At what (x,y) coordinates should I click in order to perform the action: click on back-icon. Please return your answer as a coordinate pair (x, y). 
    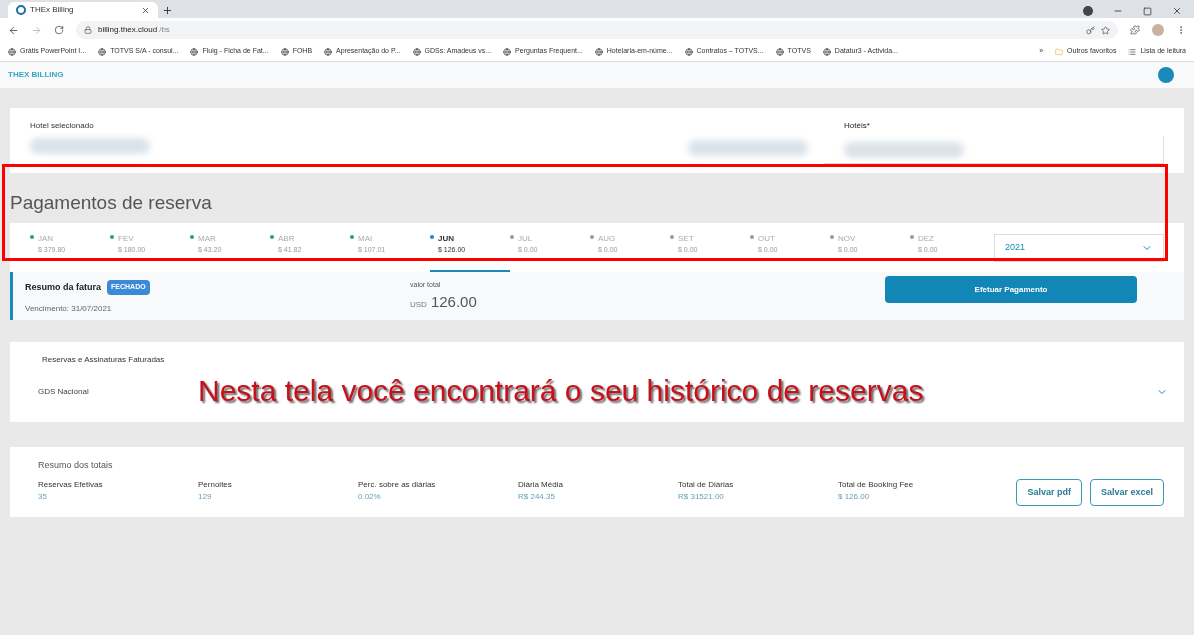
    Looking at the image, I should click on (13, 30).